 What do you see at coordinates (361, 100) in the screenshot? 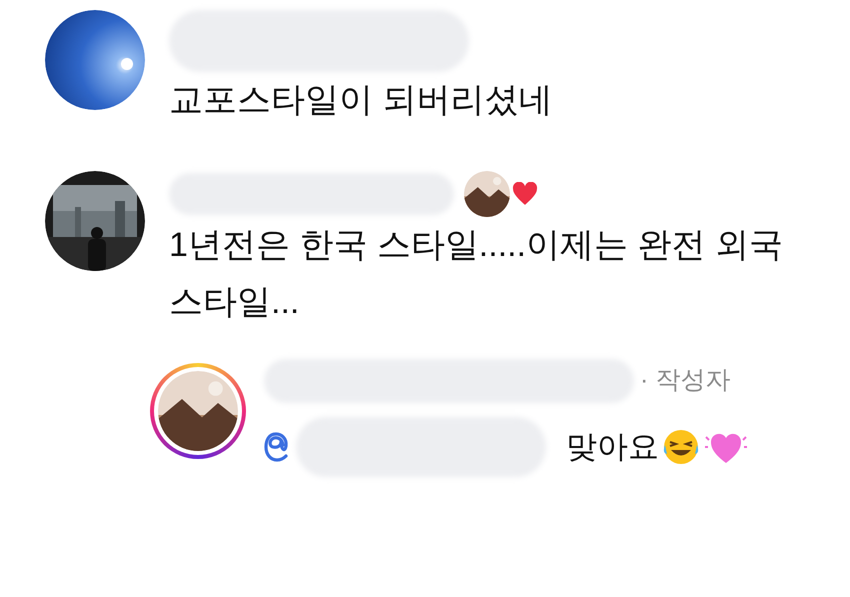
I see `comment-text: 교포스타일이 되버리셨네` at bounding box center [361, 100].